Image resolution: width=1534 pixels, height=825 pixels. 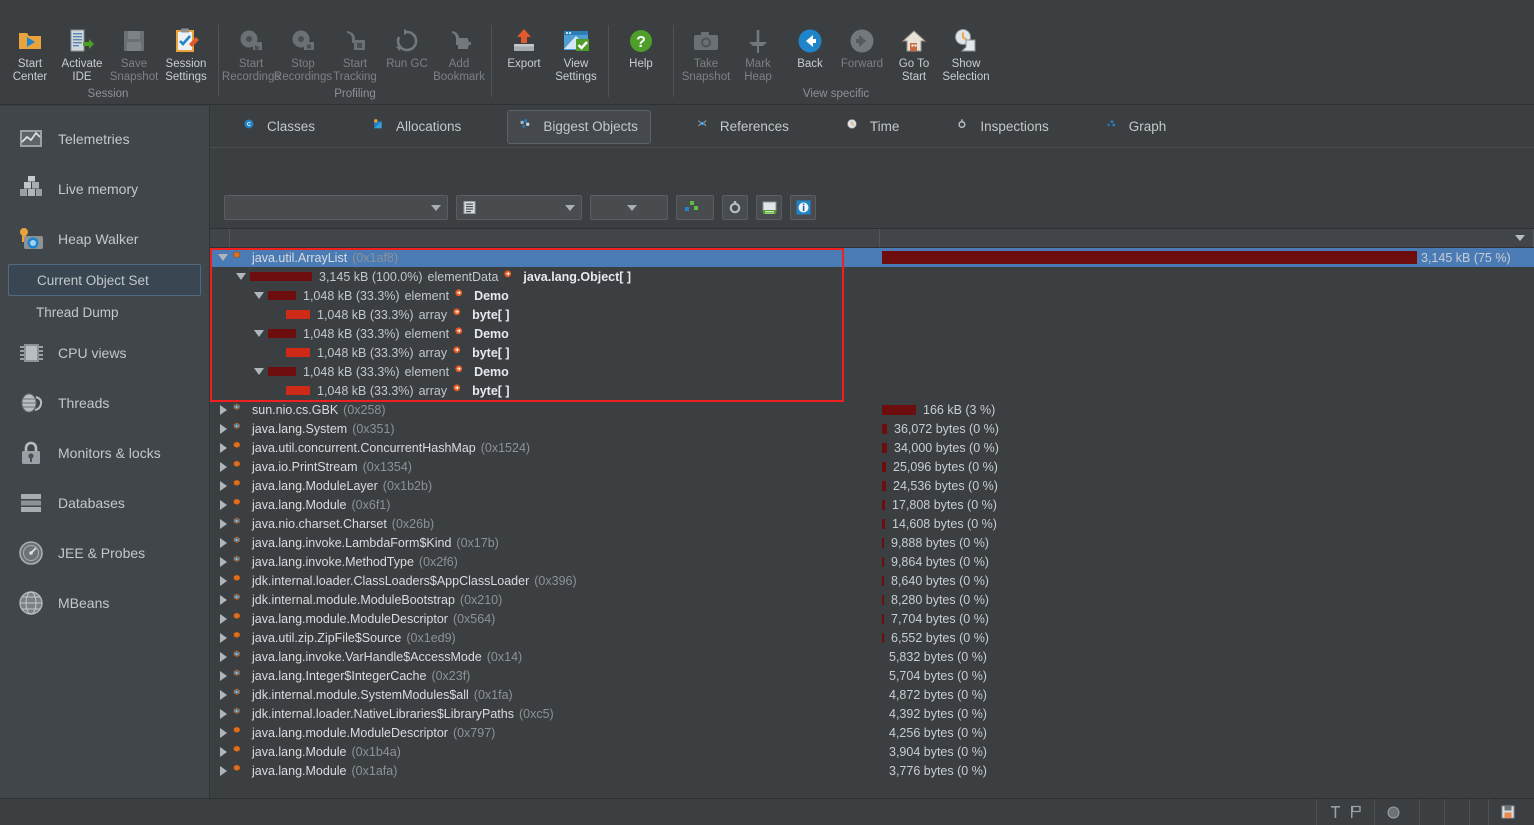 What do you see at coordinates (76, 11) in the screenshot?
I see `menu-item-window` at bounding box center [76, 11].